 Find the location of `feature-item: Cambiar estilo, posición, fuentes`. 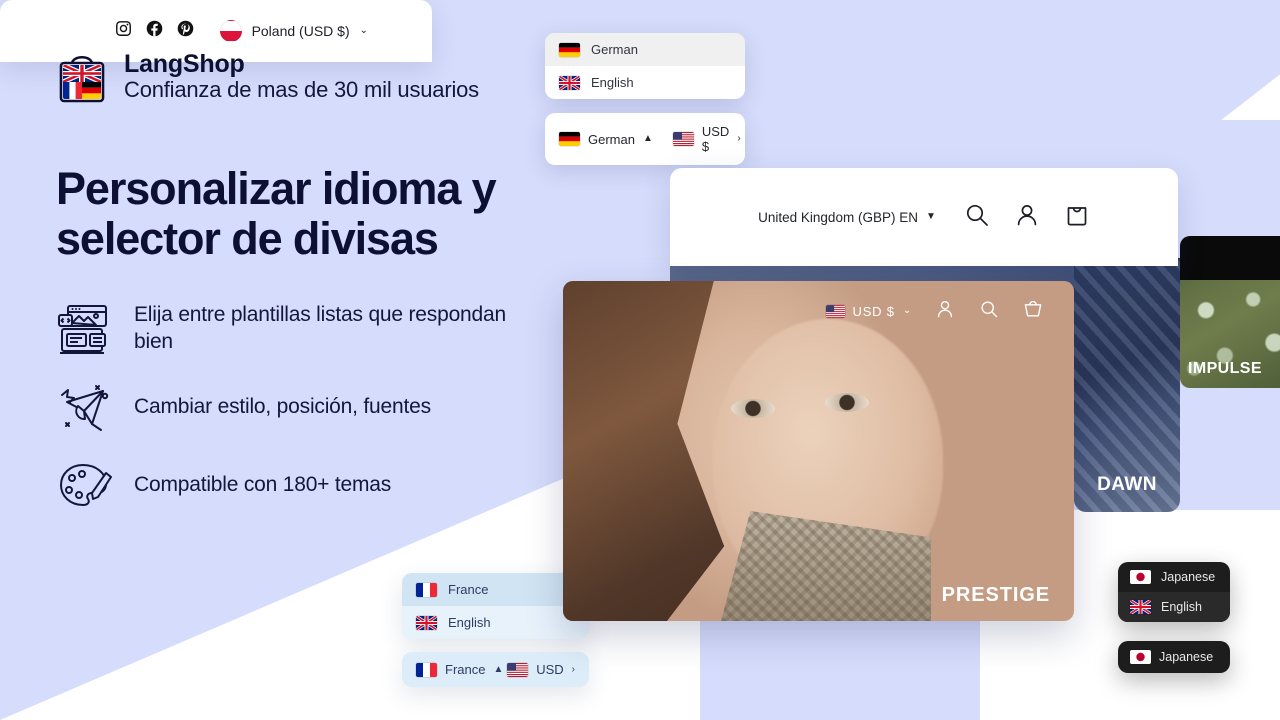

feature-item: Cambiar estilo, posición, fuentes is located at coordinates (316, 407).